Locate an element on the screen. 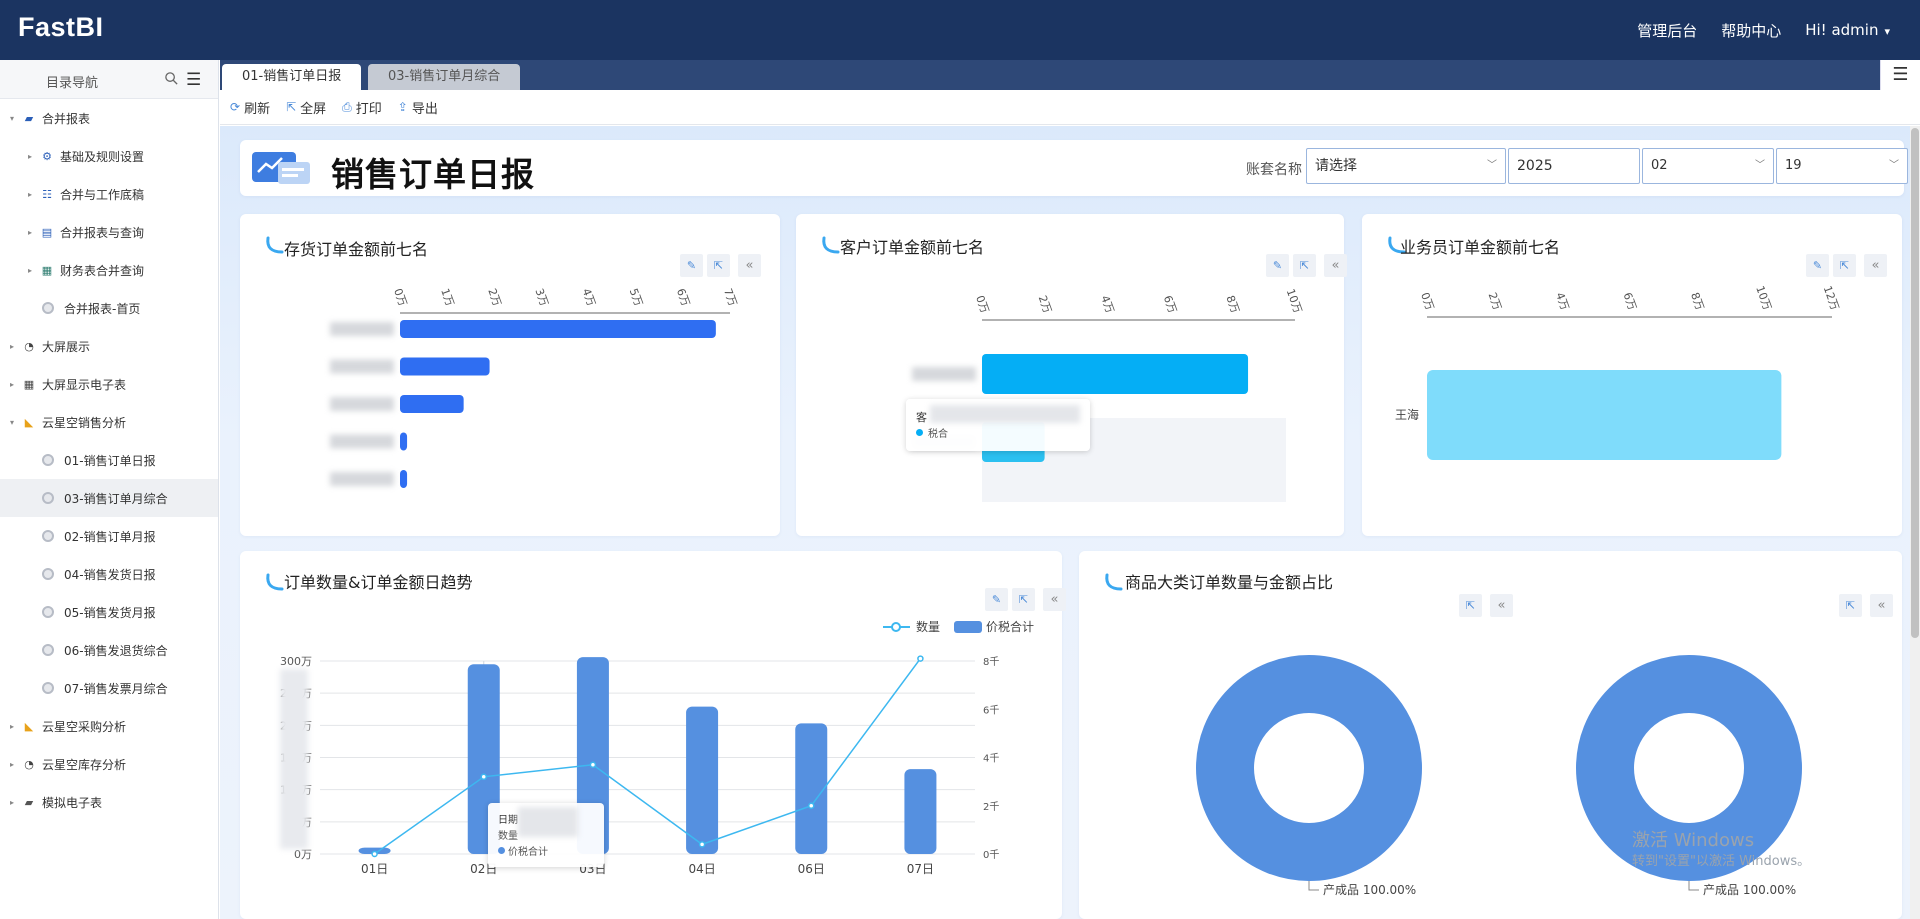  salesperson-bar-chart: 0万 2万 4万 6万 8万 10万 12万王海 is located at coordinates (1618, 372).